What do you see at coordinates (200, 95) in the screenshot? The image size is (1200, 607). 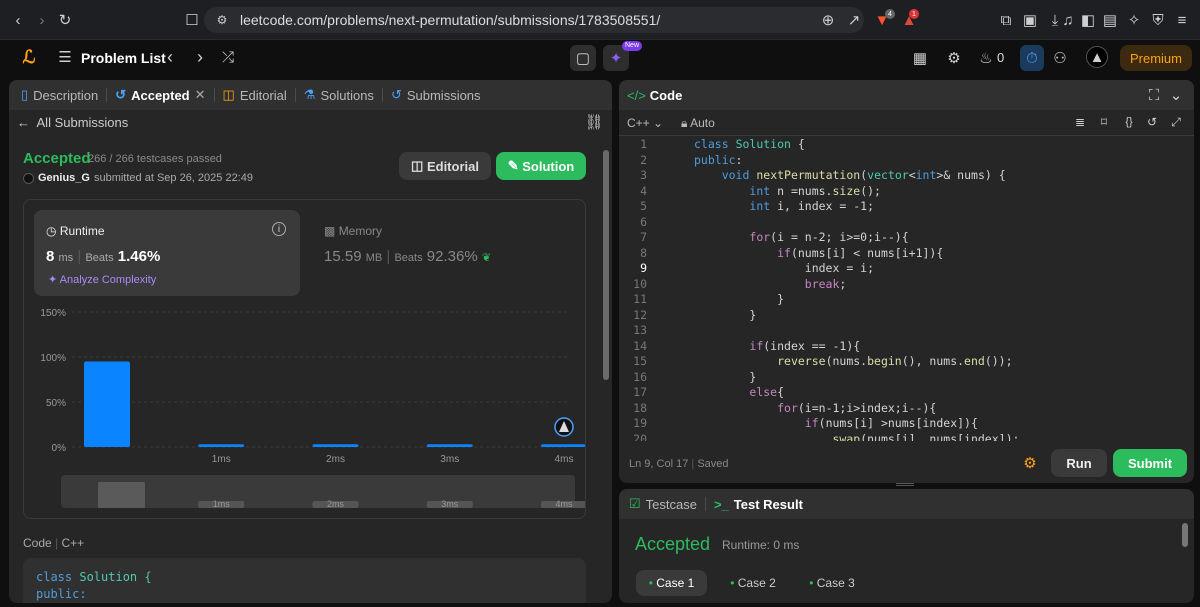 I see `close-icon: ✕` at bounding box center [200, 95].